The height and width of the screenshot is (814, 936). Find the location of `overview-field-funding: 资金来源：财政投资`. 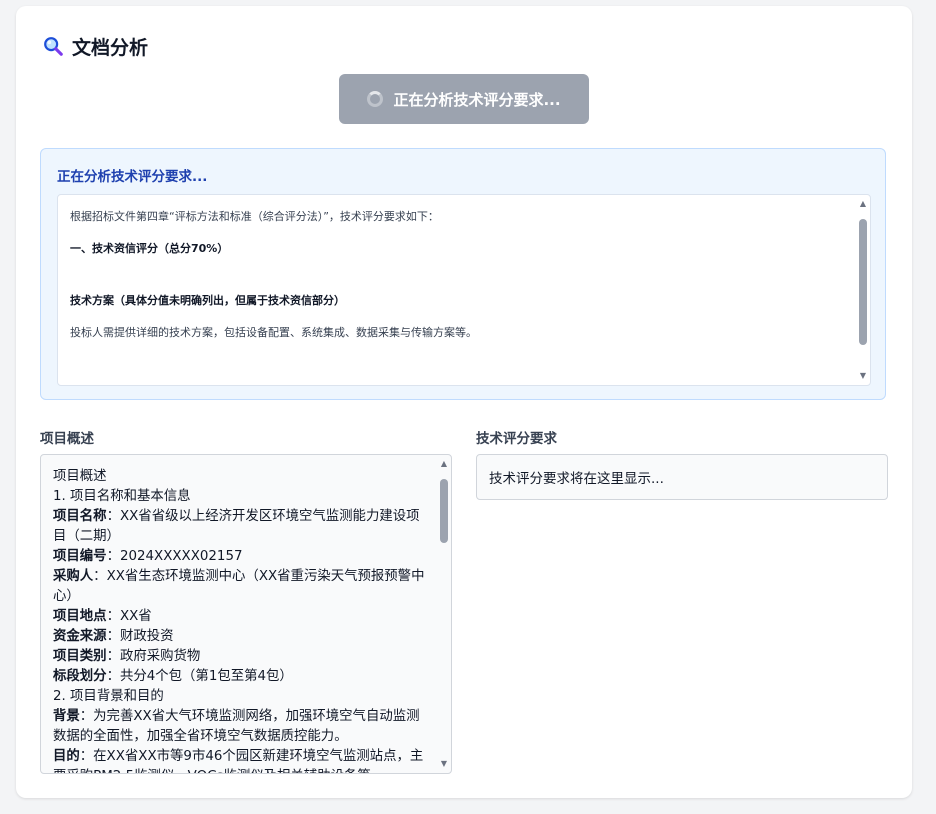

overview-field-funding: 资金来源：财政投资 is located at coordinates (113, 636).